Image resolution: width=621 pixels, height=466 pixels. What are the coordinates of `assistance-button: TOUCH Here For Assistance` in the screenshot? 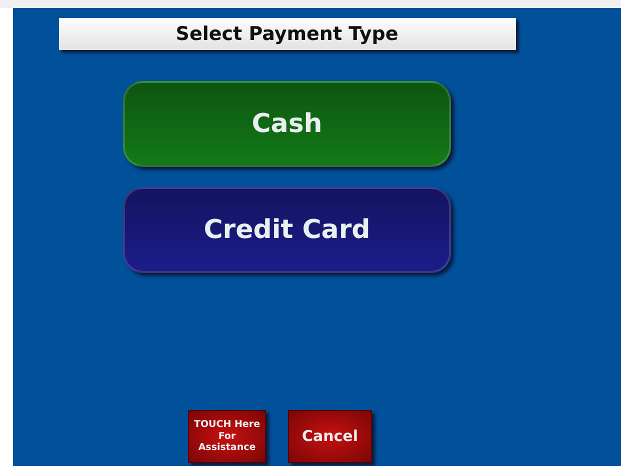 It's located at (227, 436).